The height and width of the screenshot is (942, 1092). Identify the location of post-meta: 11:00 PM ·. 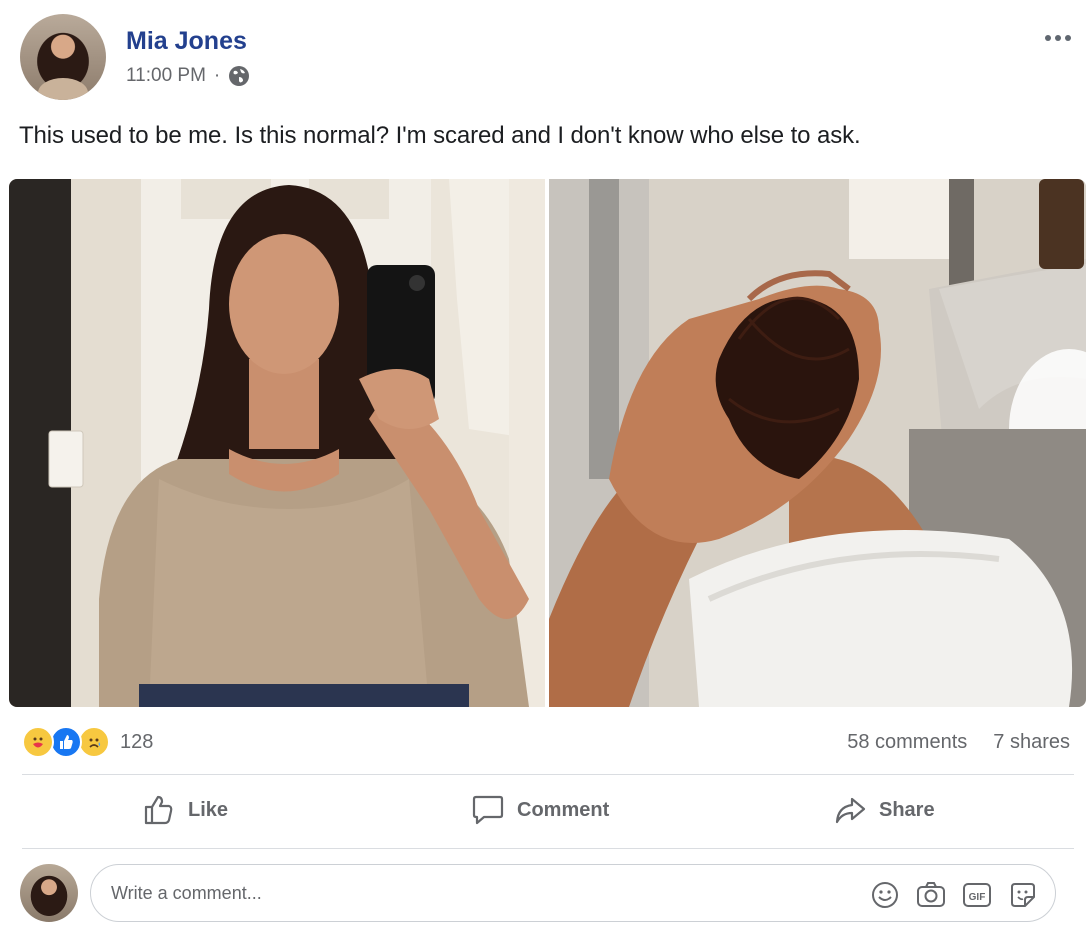
(188, 76).